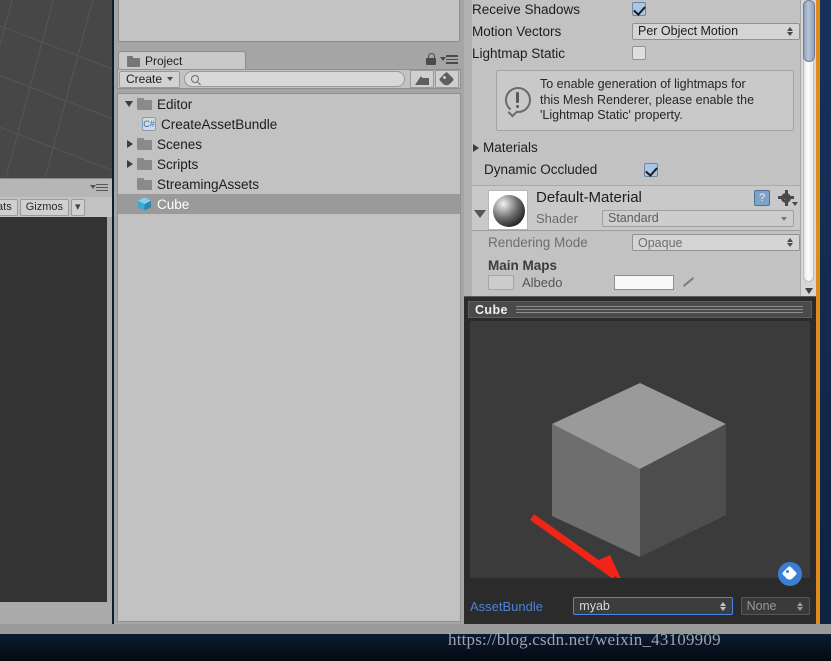 The width and height of the screenshot is (831, 661). I want to click on gizmos-button: Gizmos, so click(44, 207).